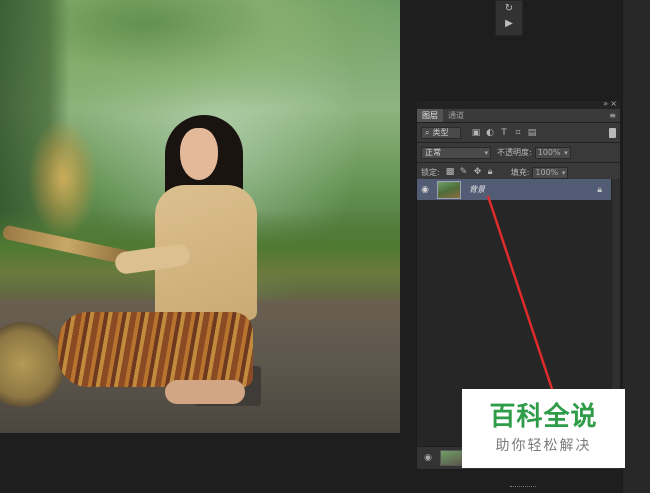  I want to click on history-icon: ↻, so click(509, 9).